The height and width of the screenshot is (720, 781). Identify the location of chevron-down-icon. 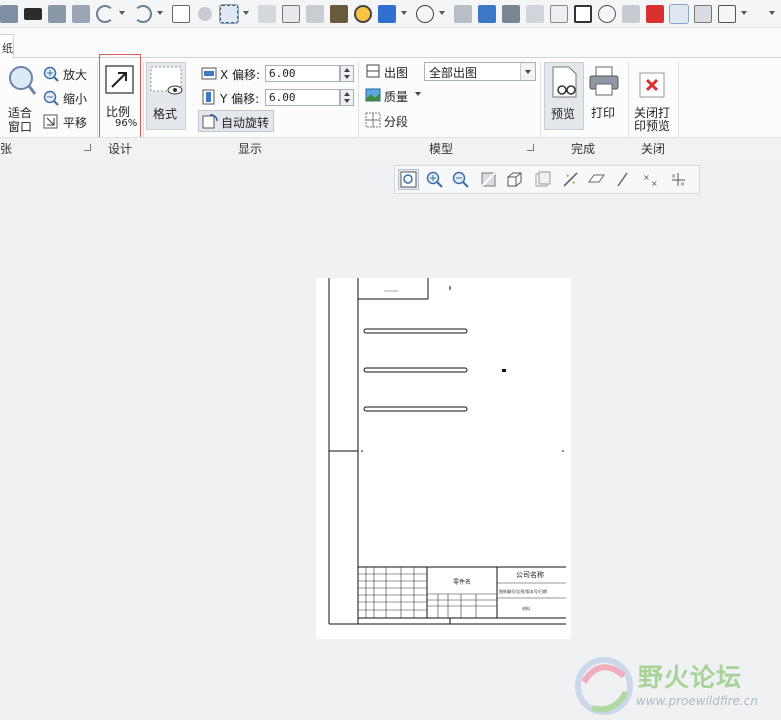
(527, 71).